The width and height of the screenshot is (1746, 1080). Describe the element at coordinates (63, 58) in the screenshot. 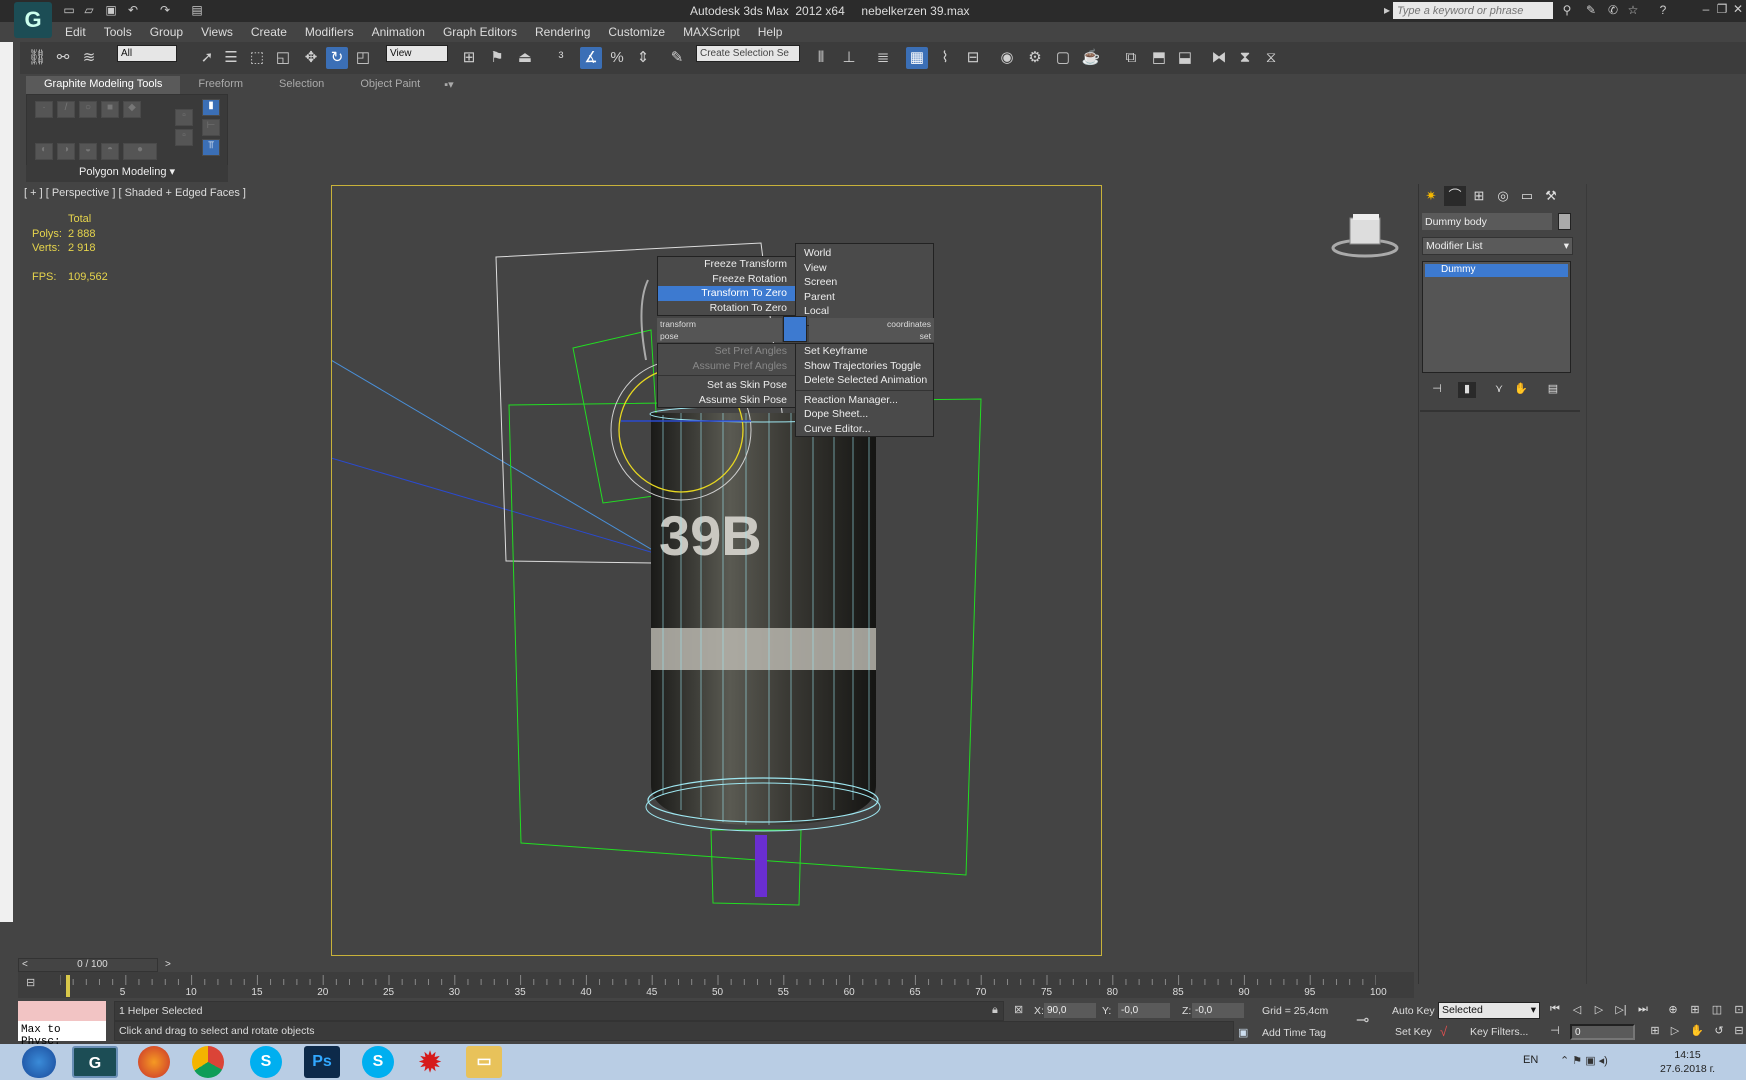

I see `unlink-icon: ⚯` at that location.